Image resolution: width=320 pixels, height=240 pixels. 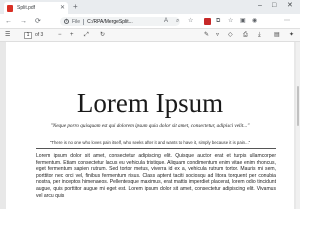 What do you see at coordinates (72, 35) in the screenshot?
I see `zoom-in-icon: +` at bounding box center [72, 35].